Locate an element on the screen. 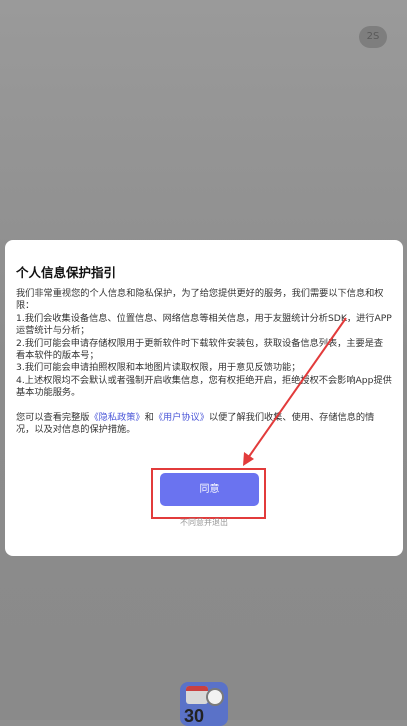 The image size is (407, 726). annotation-arrow is located at coordinates (295, 391).